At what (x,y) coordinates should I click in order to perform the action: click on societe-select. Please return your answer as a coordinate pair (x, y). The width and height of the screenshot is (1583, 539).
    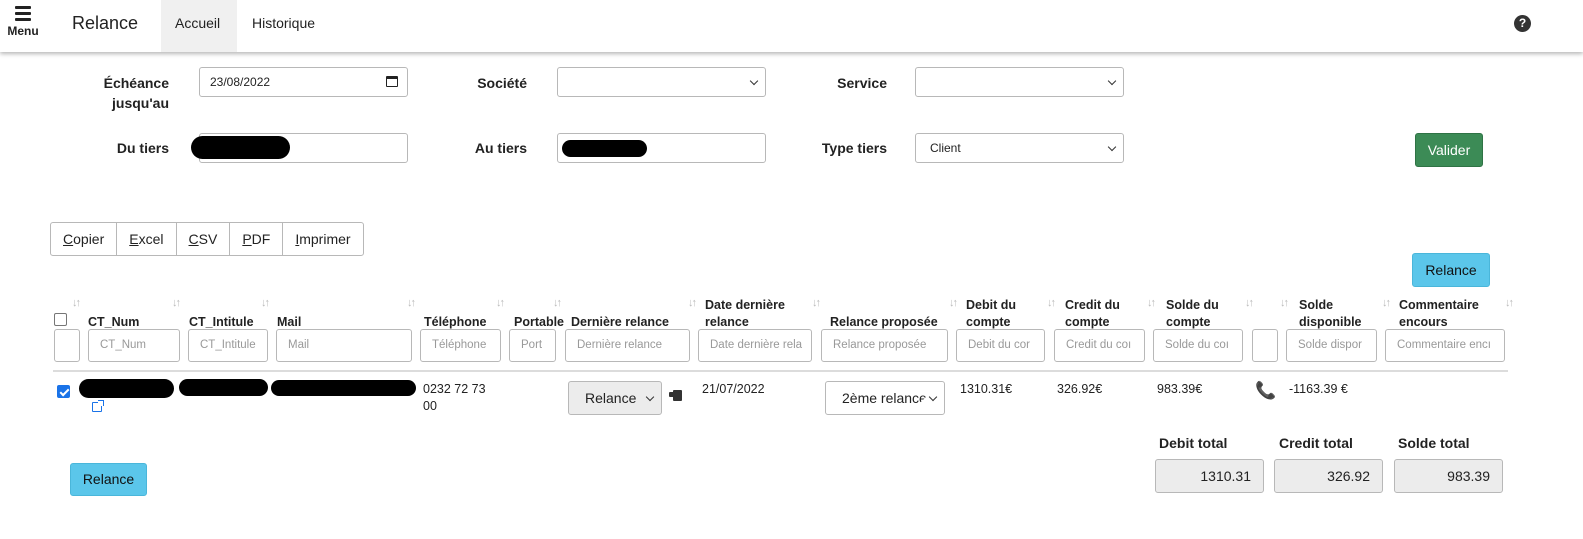
    Looking at the image, I should click on (661, 82).